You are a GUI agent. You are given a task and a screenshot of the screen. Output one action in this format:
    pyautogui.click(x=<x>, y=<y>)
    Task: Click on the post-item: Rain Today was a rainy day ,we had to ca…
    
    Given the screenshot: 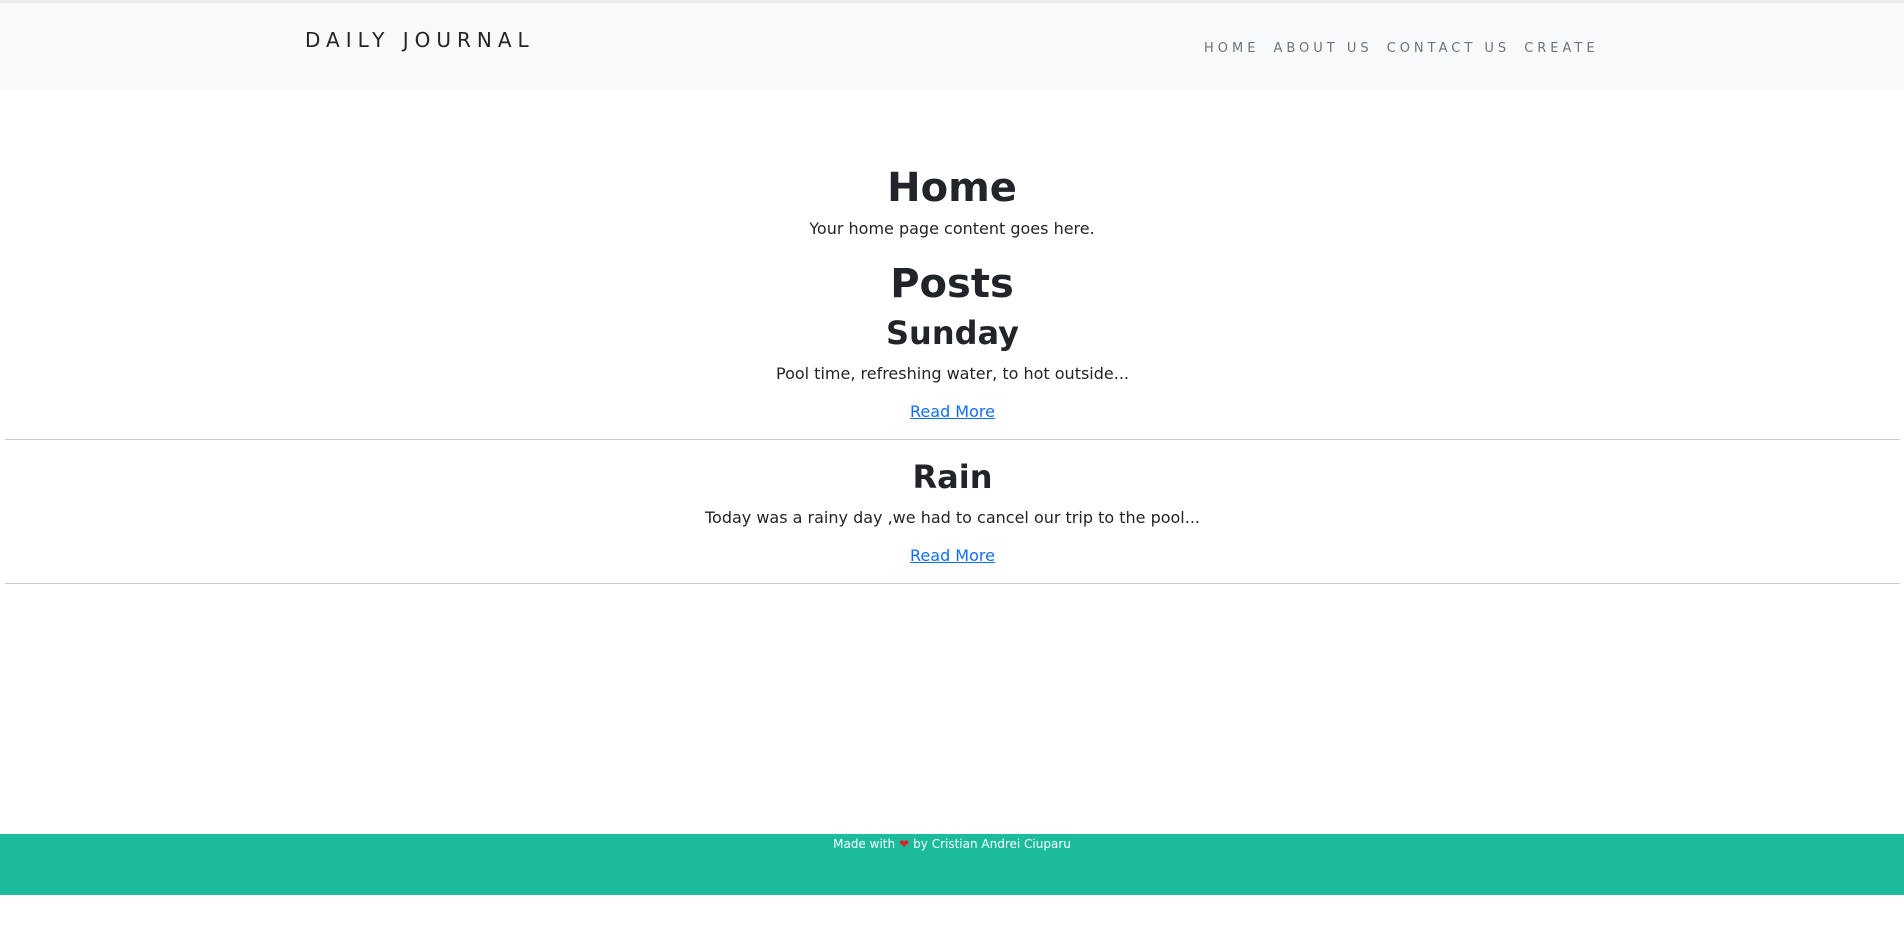 What is the action you would take?
    pyautogui.click(x=952, y=520)
    